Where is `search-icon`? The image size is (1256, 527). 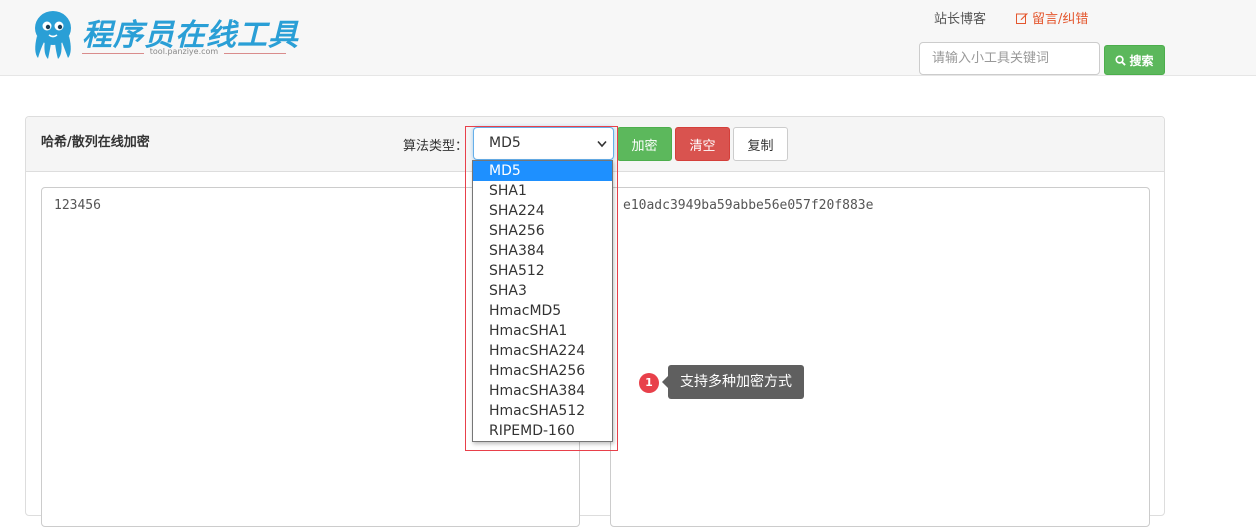
search-icon is located at coordinates (1121, 60).